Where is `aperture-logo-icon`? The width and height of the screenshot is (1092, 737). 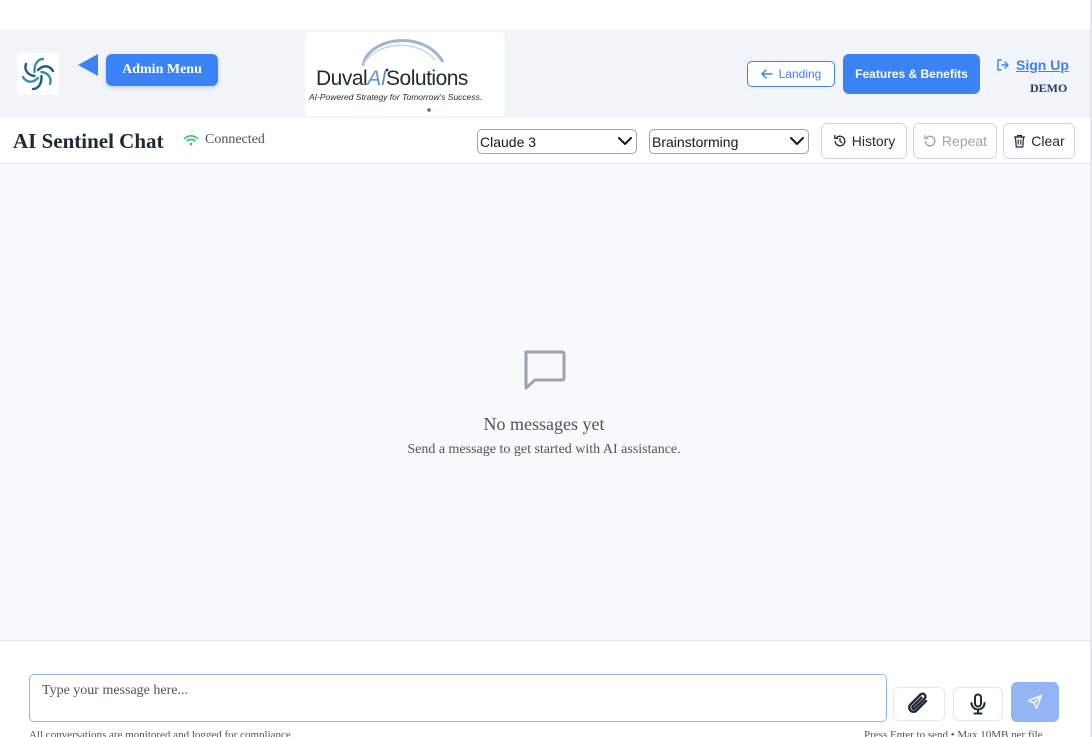 aperture-logo-icon is located at coordinates (38, 74).